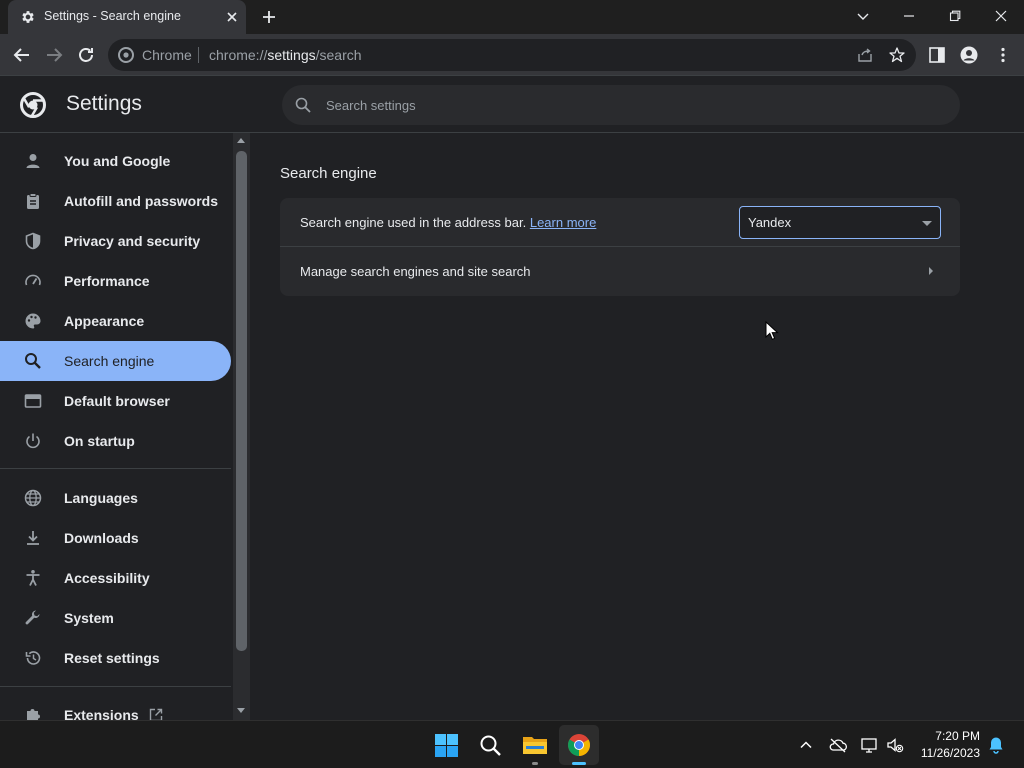  What do you see at coordinates (232, 17) in the screenshot?
I see `close-icon` at bounding box center [232, 17].